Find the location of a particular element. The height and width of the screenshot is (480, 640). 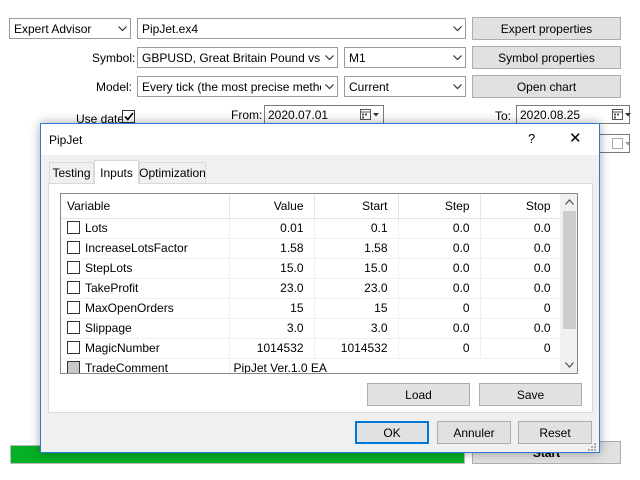

checkmark-icon is located at coordinates (128, 116).